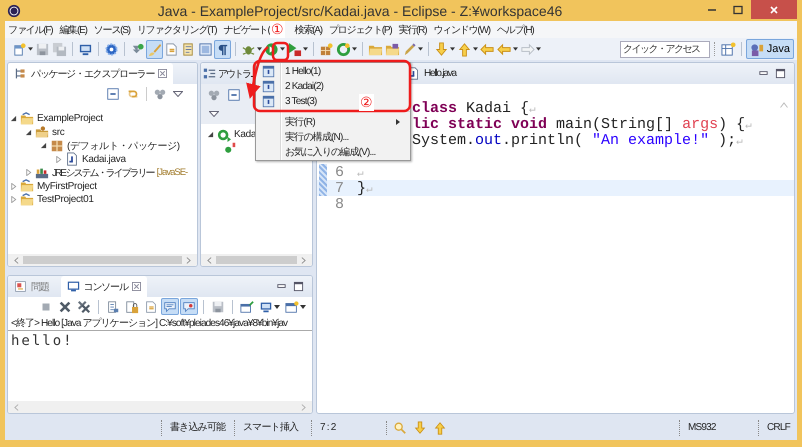 This screenshot has width=802, height=447. I want to click on save-all-icon, so click(59, 49).